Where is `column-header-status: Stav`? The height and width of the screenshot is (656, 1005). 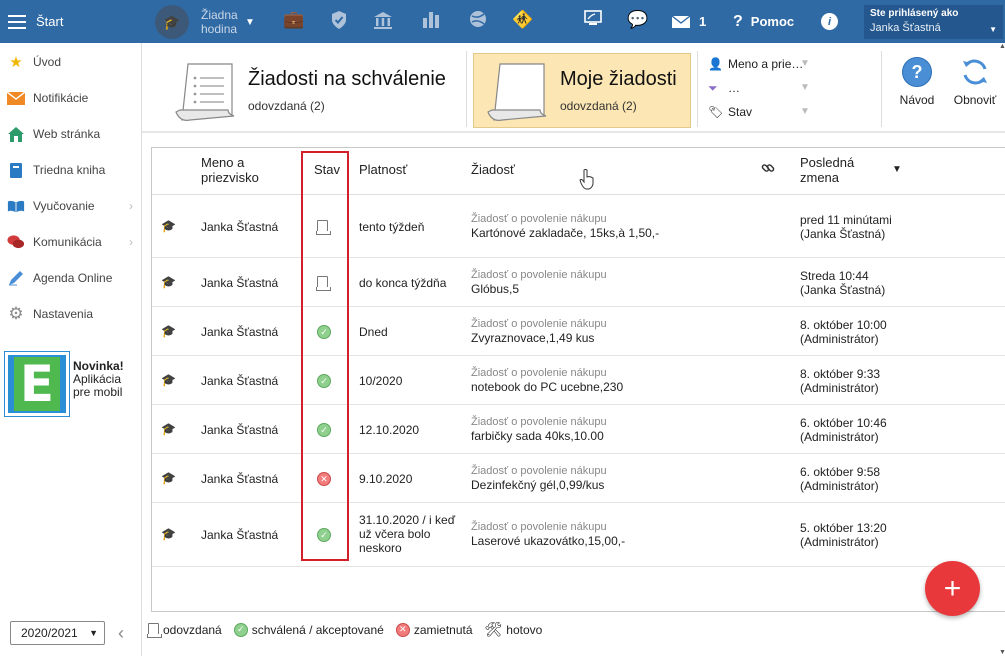 column-header-status: Stav is located at coordinates (327, 169).